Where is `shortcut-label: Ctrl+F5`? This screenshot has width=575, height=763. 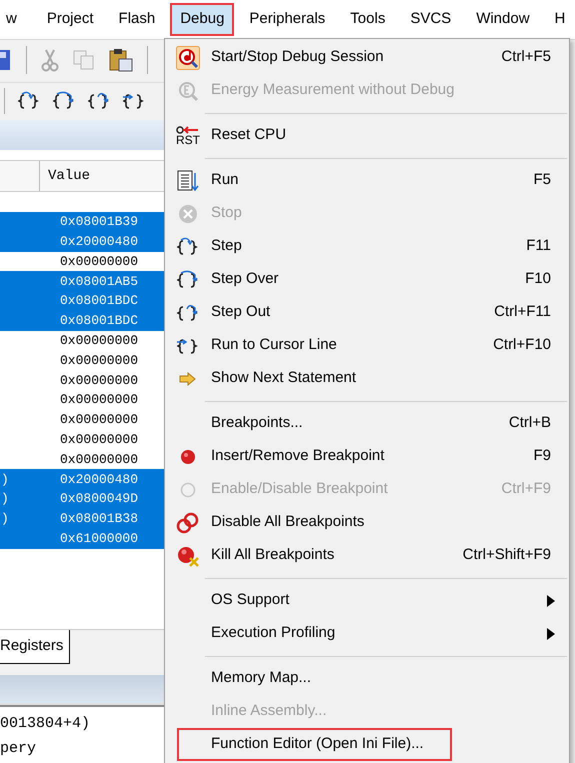 shortcut-label: Ctrl+F5 is located at coordinates (526, 57).